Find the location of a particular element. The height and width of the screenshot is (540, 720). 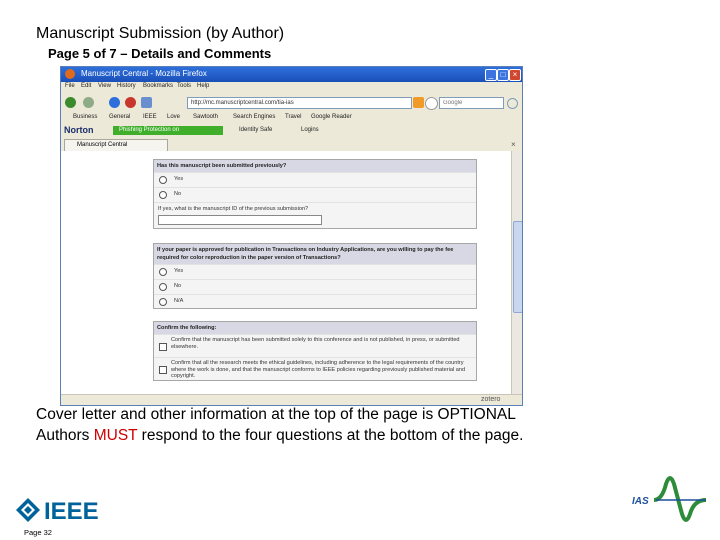

close-icon: × is located at coordinates (515, 75).